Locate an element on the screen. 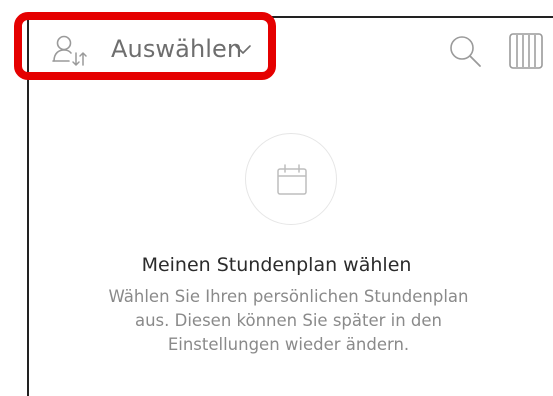 The image size is (553, 396). empty-state-line: aus. Diesen können Sie später in den is located at coordinates (288, 320).